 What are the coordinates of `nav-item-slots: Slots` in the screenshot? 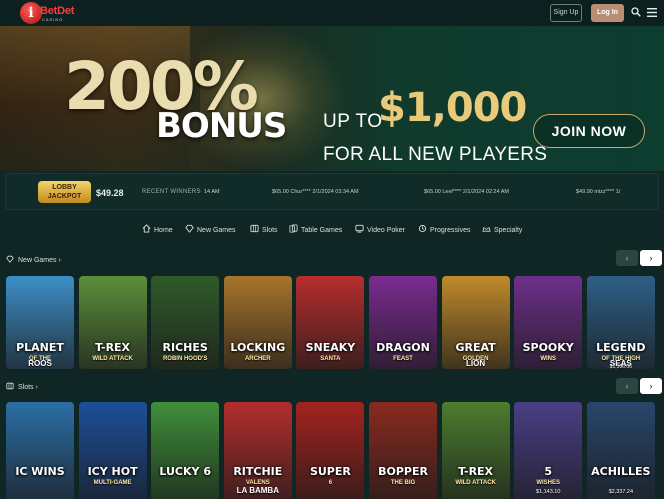 It's located at (264, 231).